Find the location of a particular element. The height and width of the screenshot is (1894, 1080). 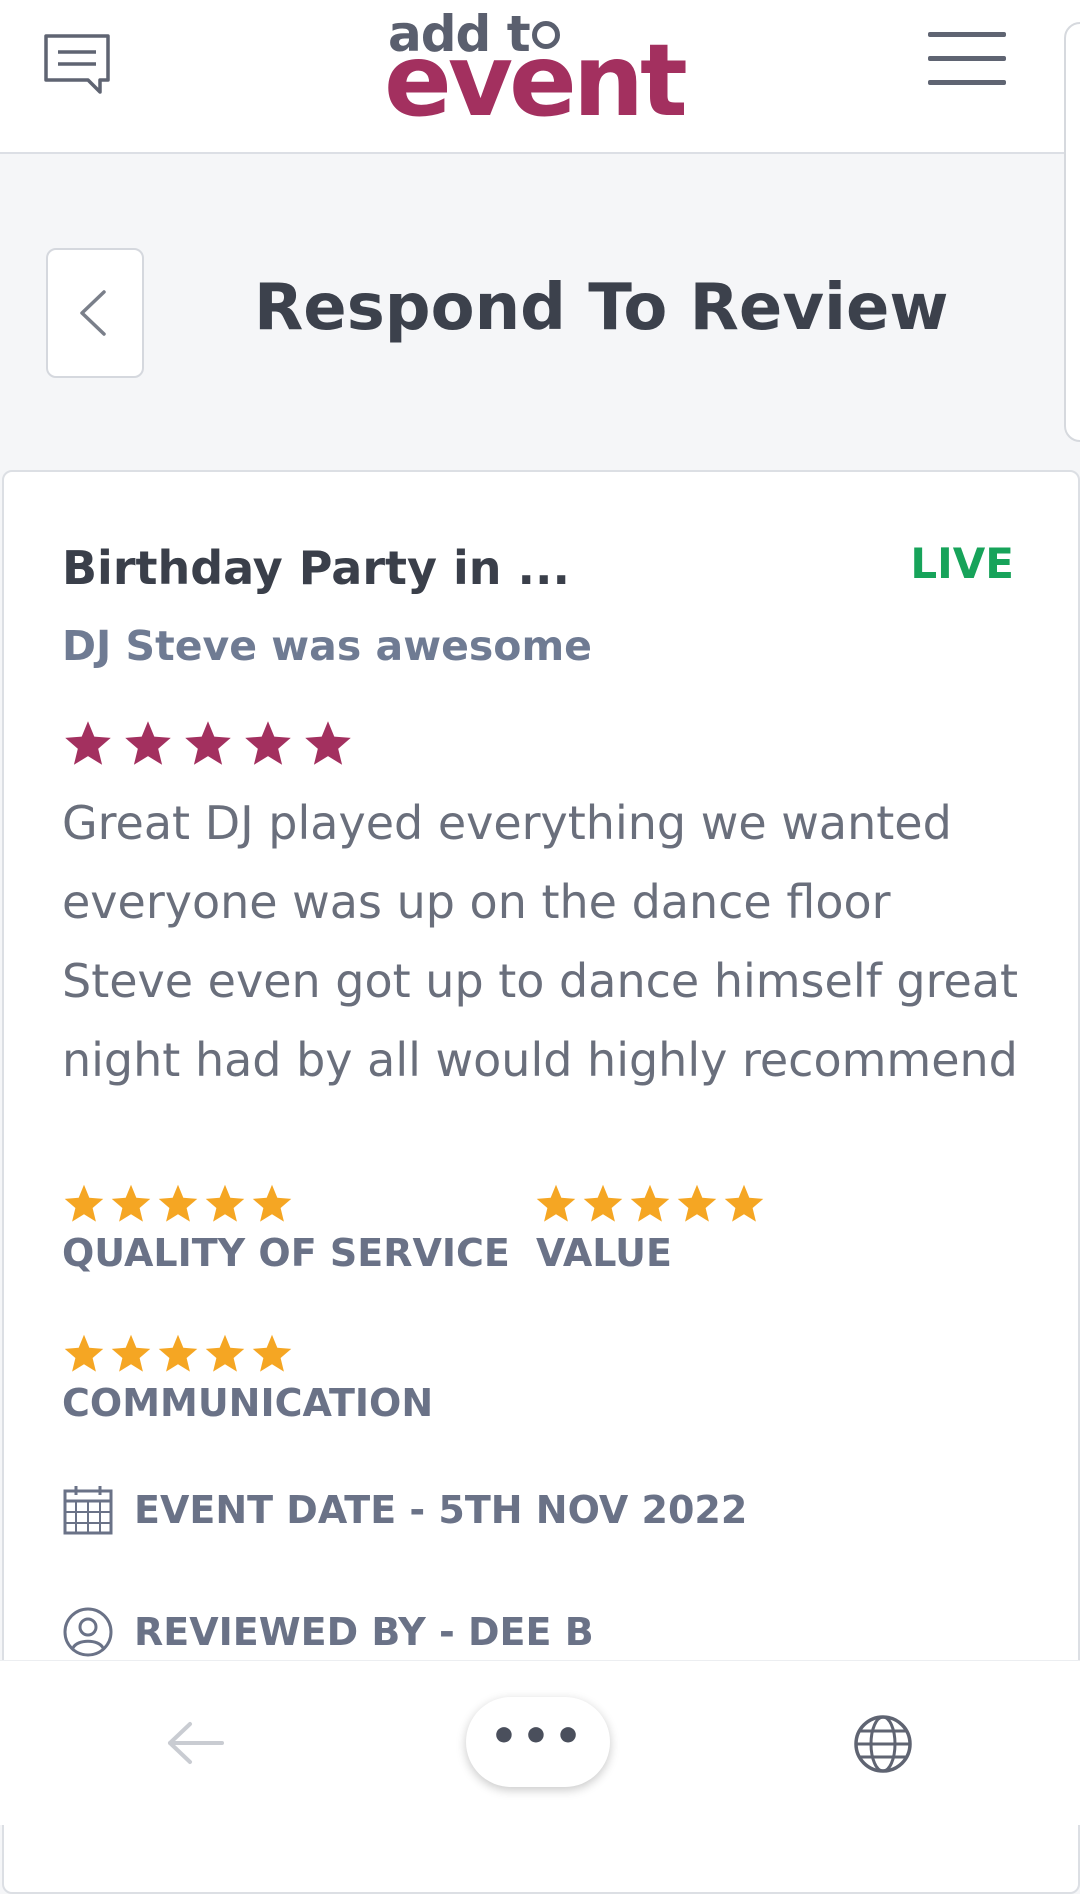

reviewed-by: REVIEWED BY - DEE B is located at coordinates (364, 1632).